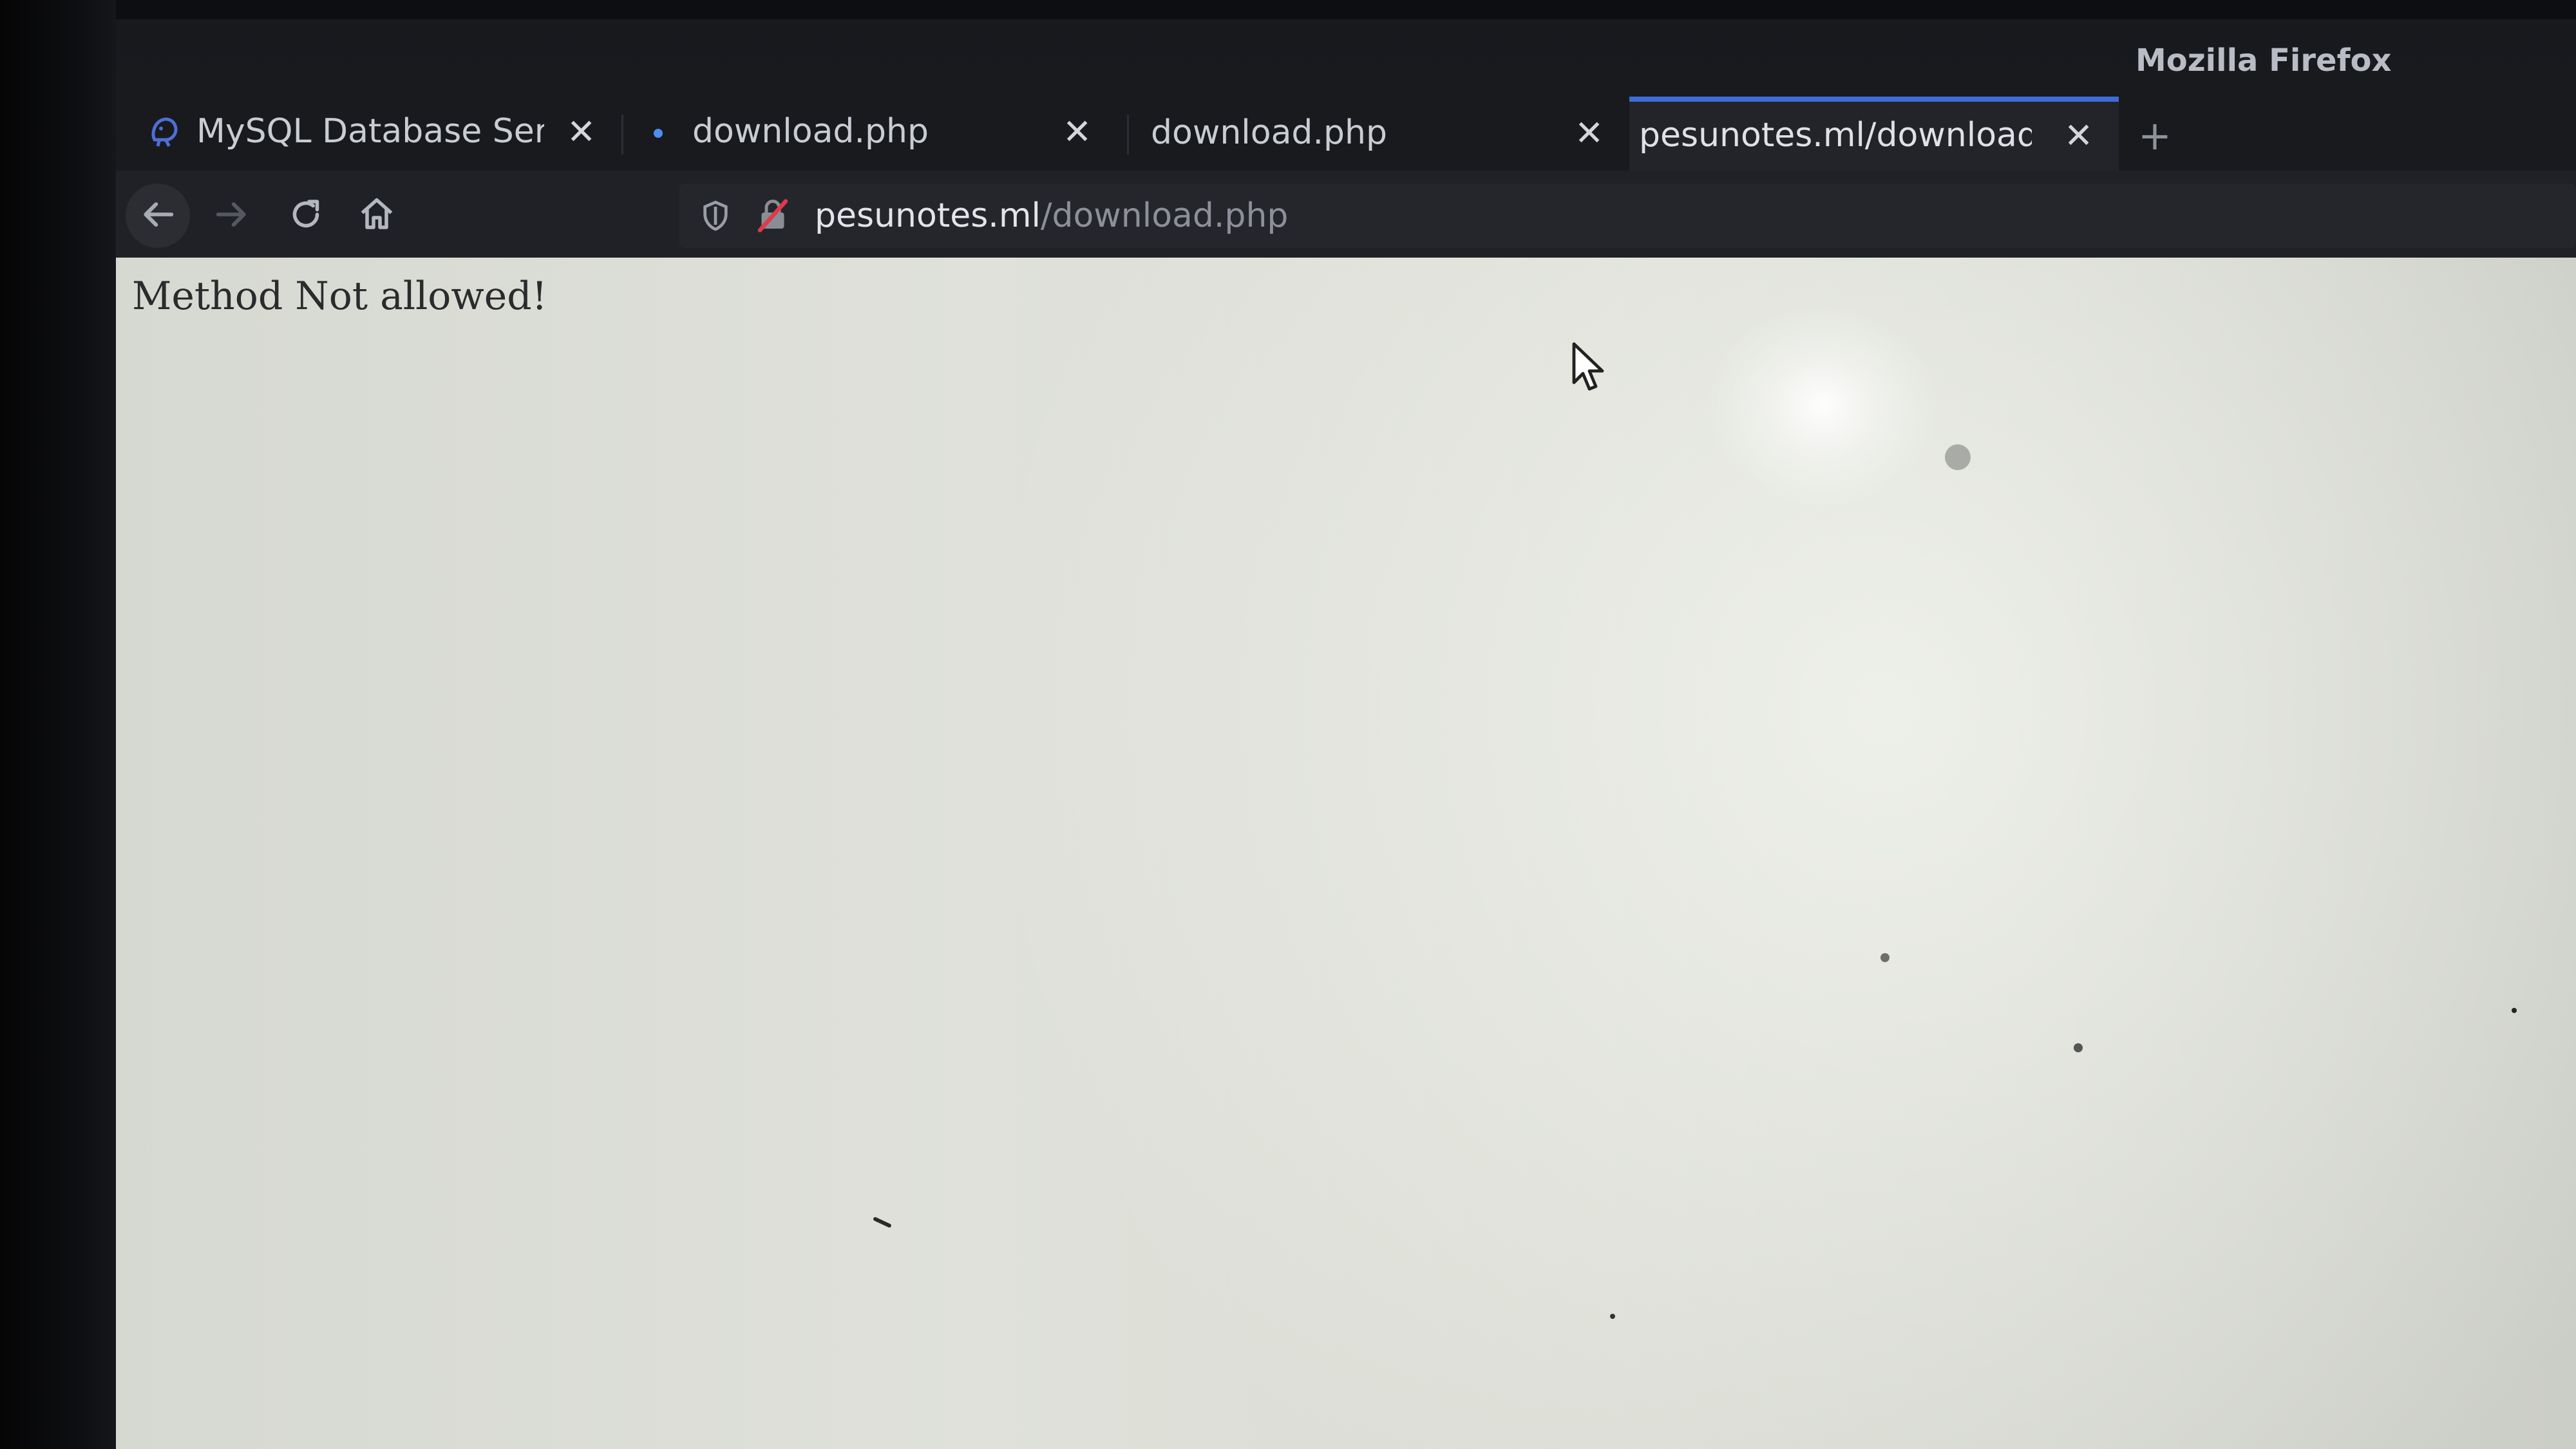 Image resolution: width=2576 pixels, height=1449 pixels. I want to click on back-button, so click(158, 216).